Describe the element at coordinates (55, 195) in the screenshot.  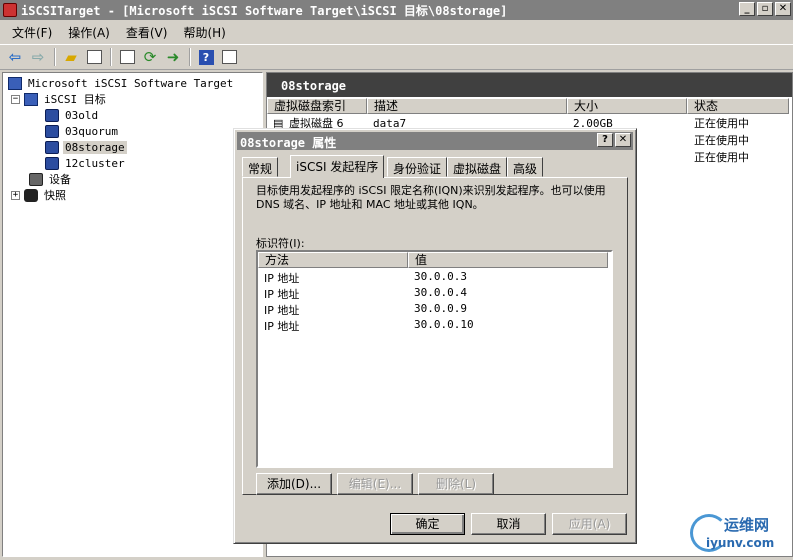
I see `tree-item-label: 快照` at that location.